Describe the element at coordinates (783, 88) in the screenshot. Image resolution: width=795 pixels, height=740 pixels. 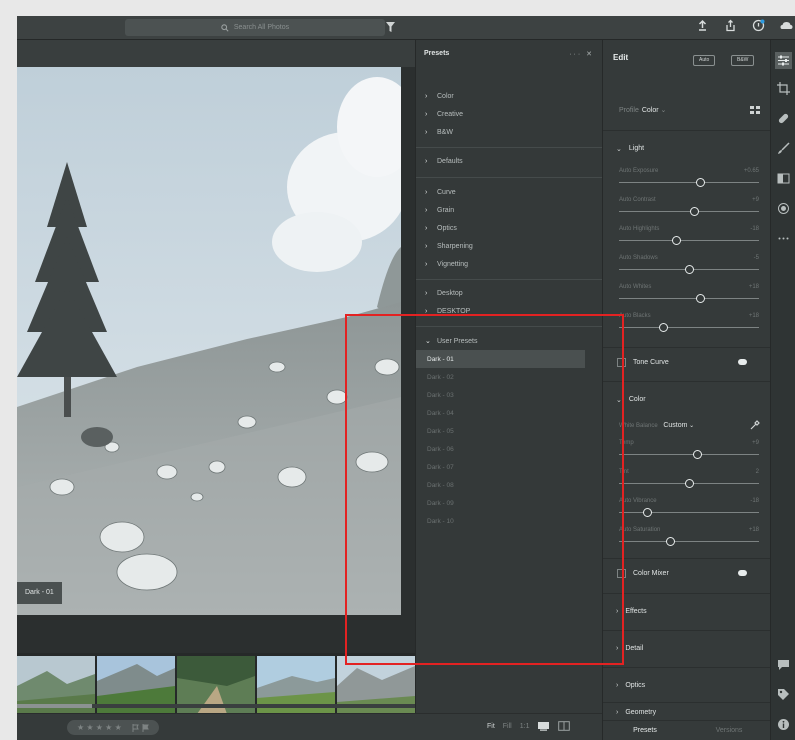
I see `crop-tool` at that location.